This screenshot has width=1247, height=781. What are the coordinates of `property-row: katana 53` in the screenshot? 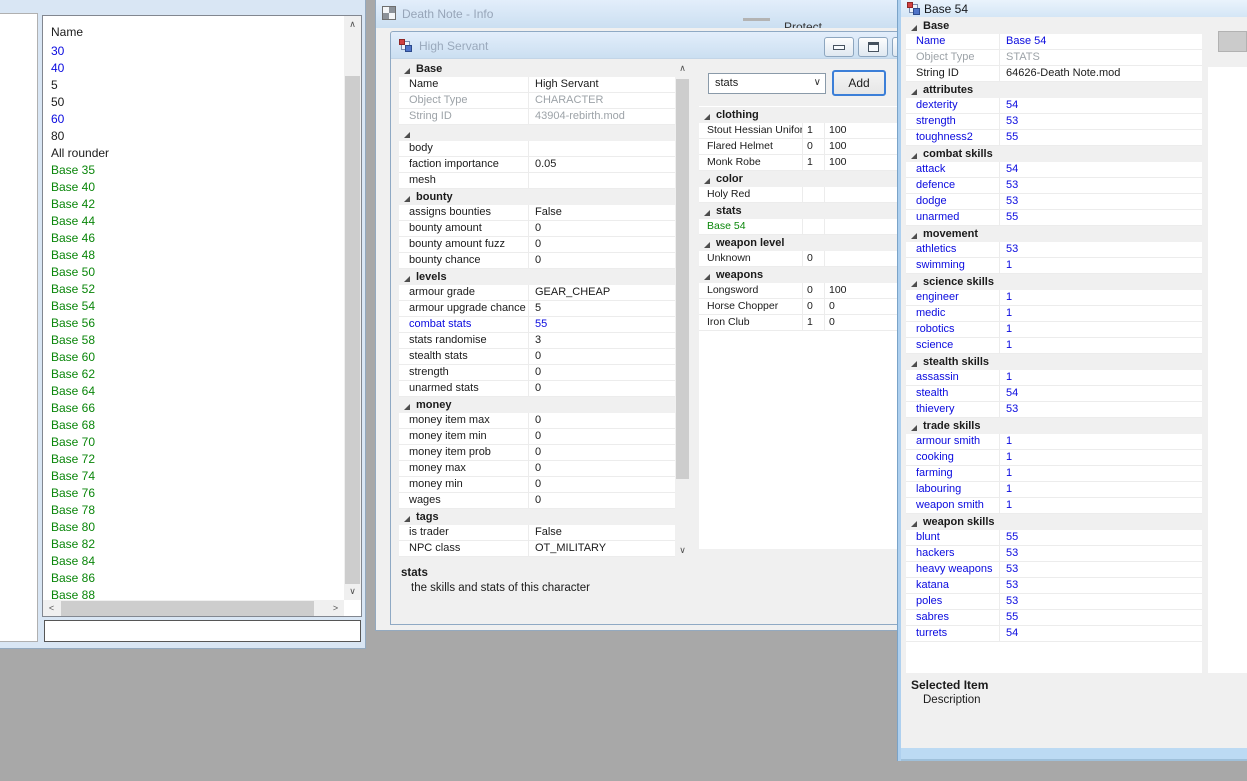 It's located at (1054, 586).